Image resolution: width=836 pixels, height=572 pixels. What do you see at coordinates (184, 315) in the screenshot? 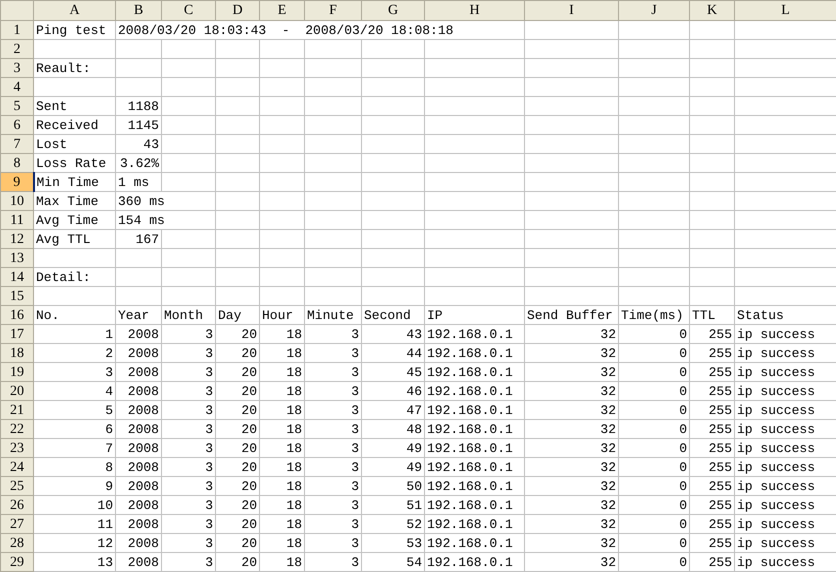
I see `cell-text: Month` at bounding box center [184, 315].